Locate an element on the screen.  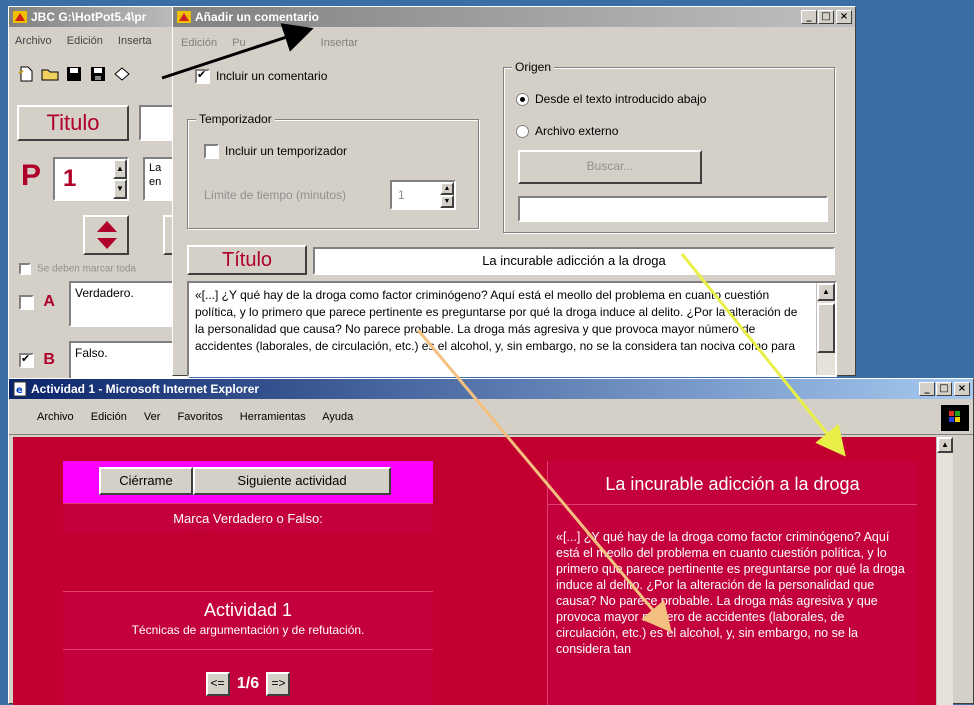
yellow-arrow is located at coordinates (763, 355).